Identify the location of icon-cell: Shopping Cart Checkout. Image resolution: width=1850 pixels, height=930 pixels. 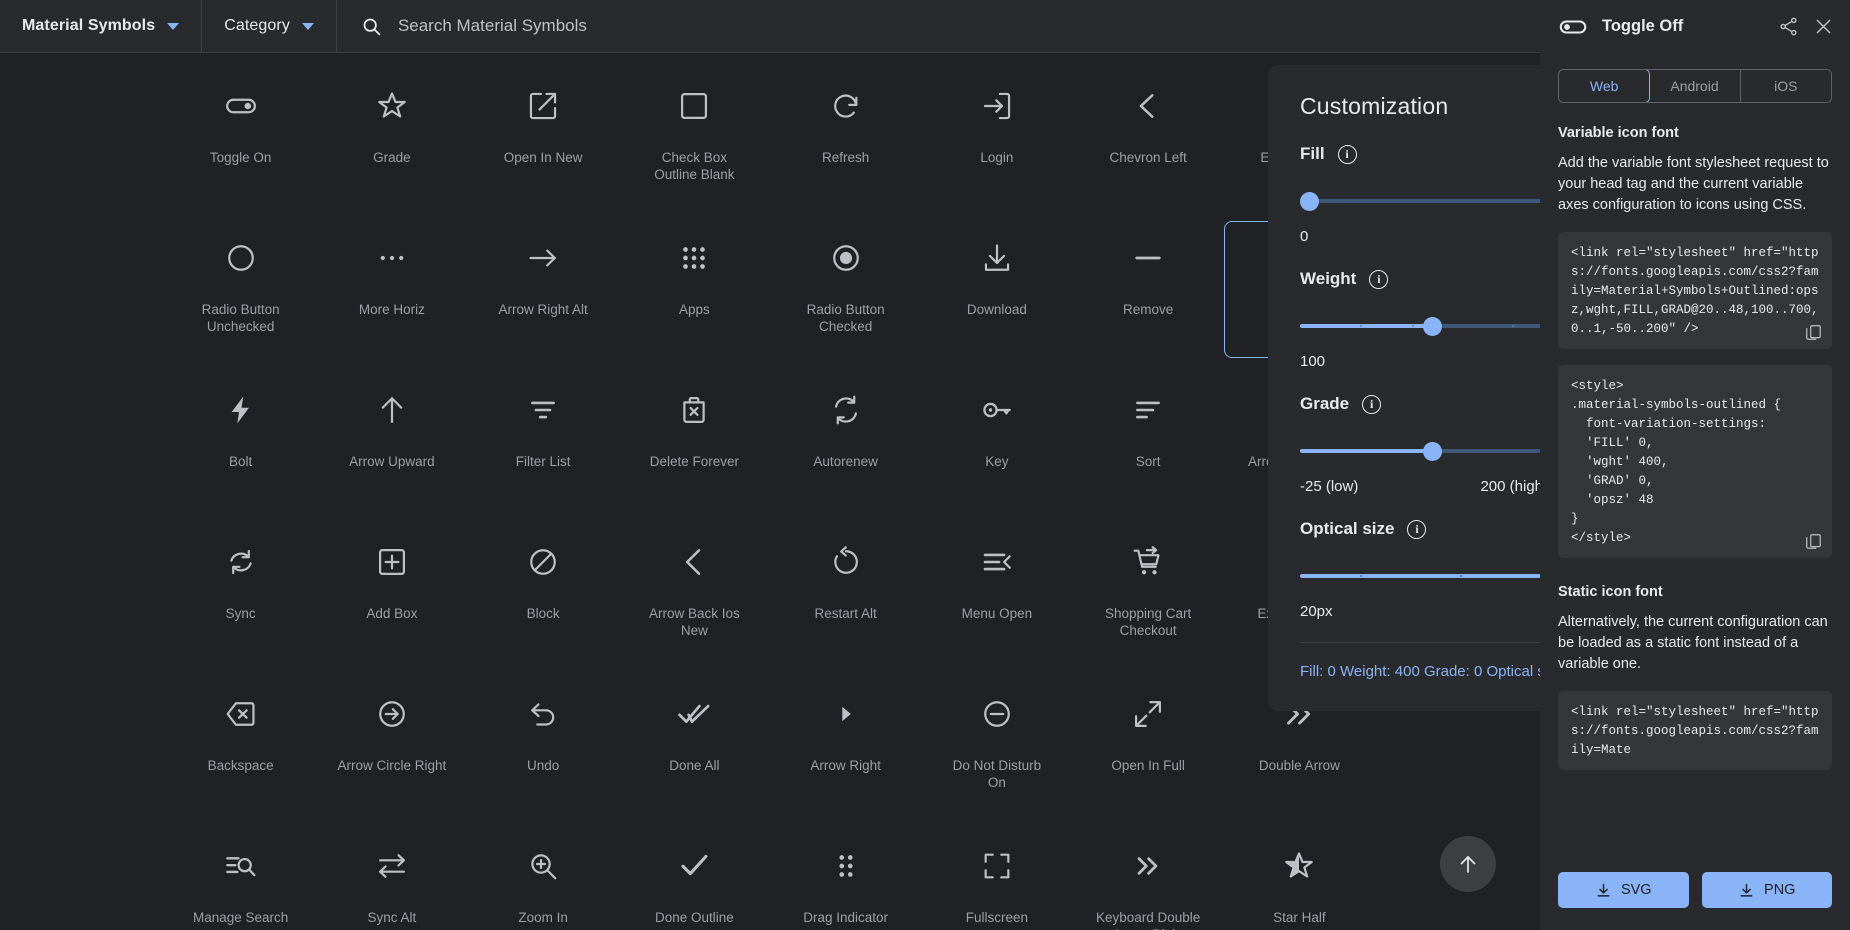
(1148, 595).